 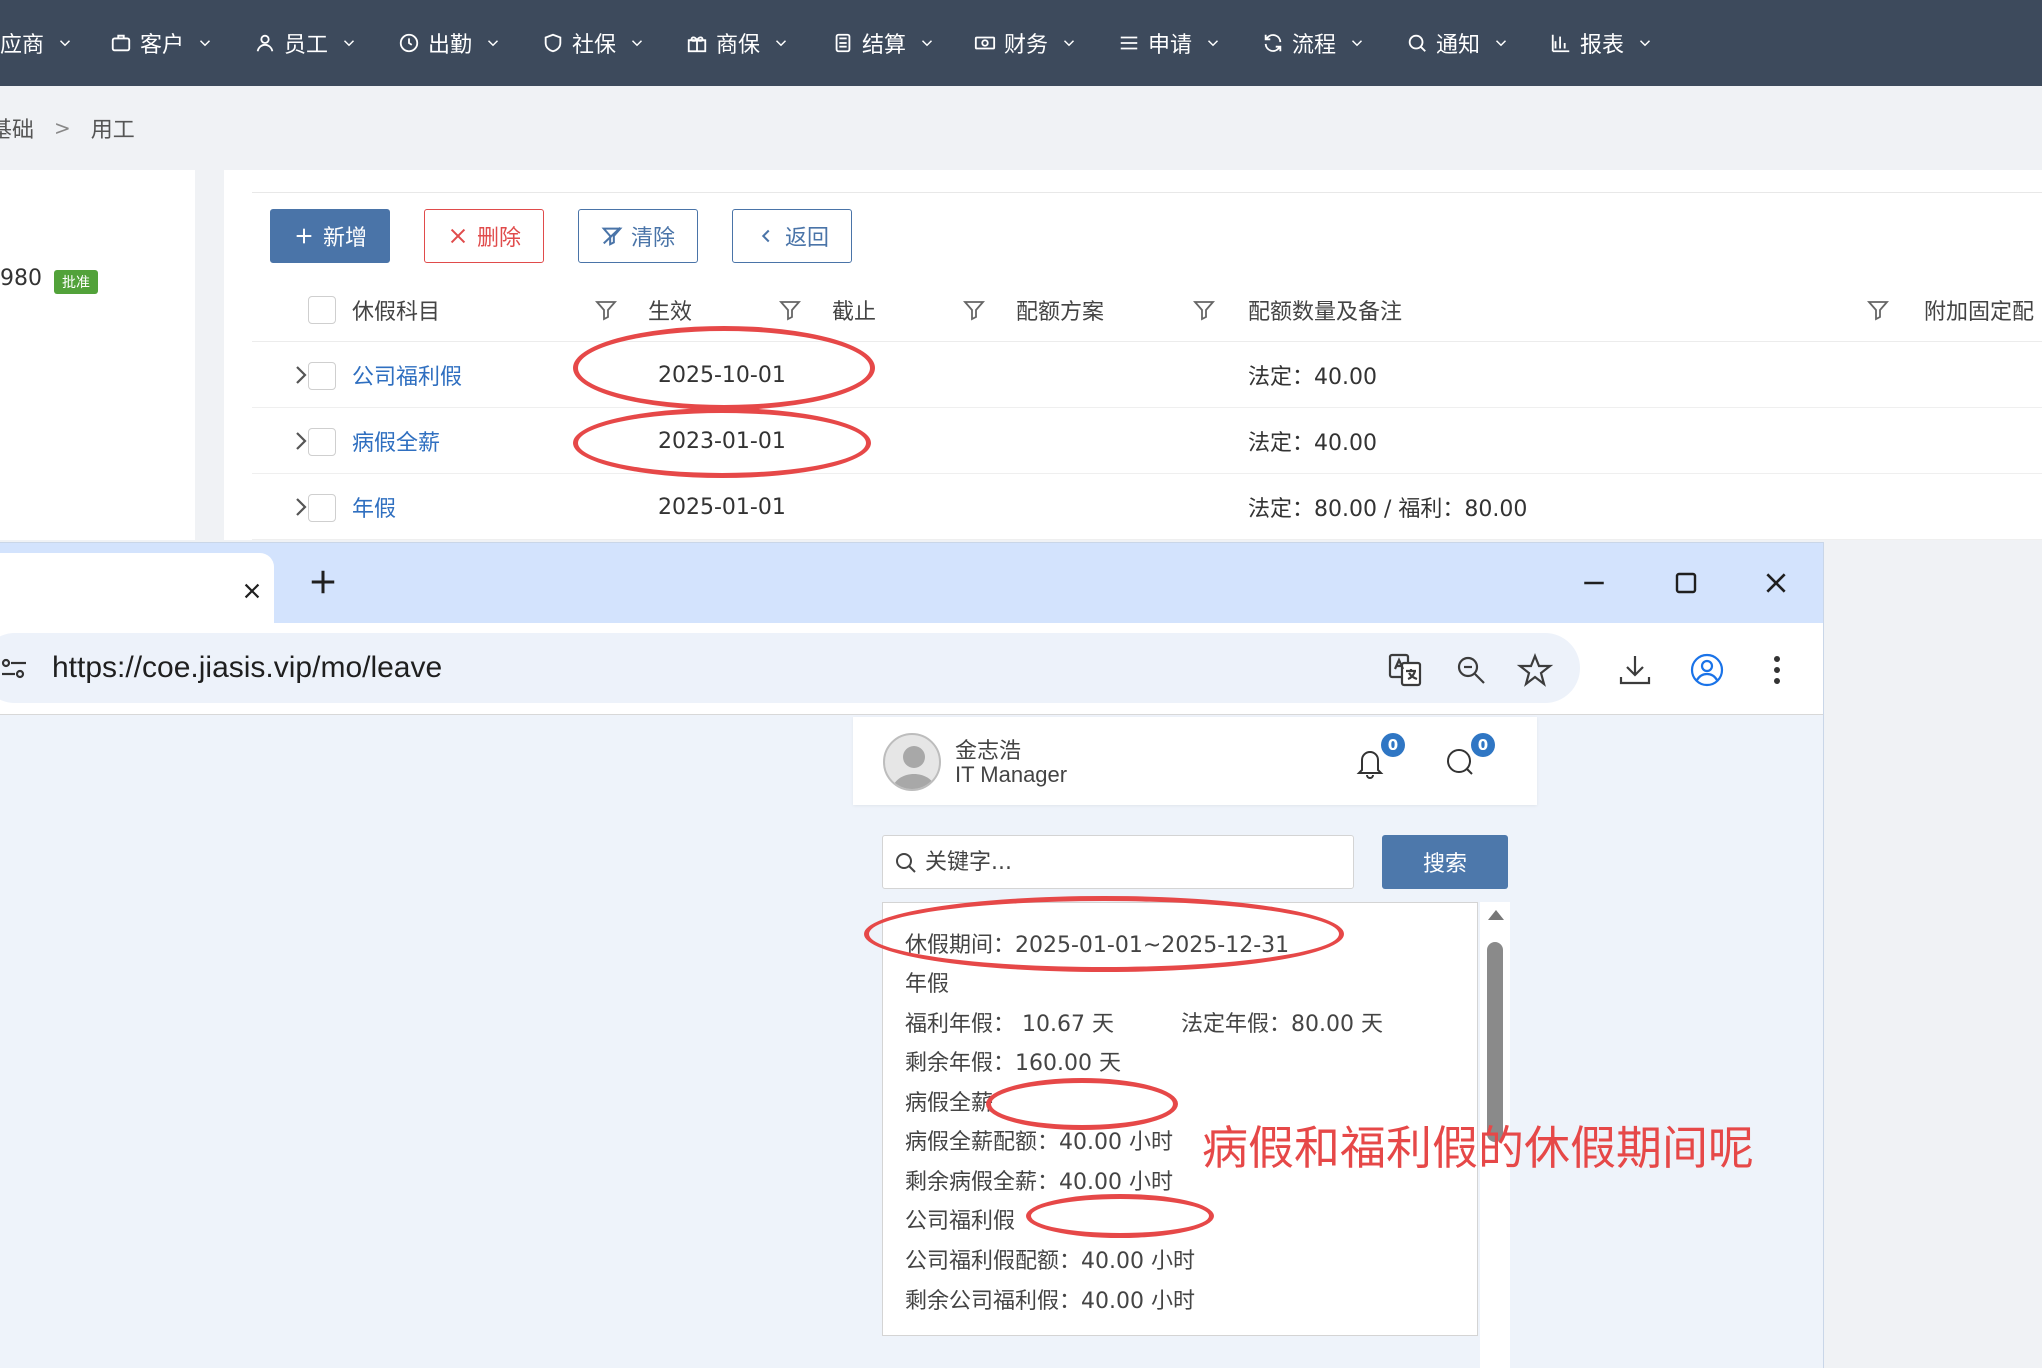 I want to click on search-icon, so click(x=906, y=863).